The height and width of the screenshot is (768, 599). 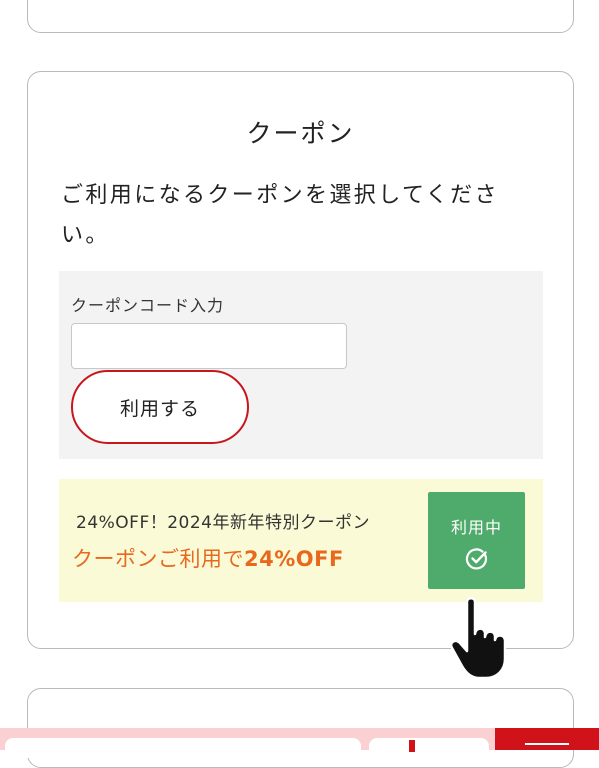 I want to click on previous-section-card, so click(x=300, y=16).